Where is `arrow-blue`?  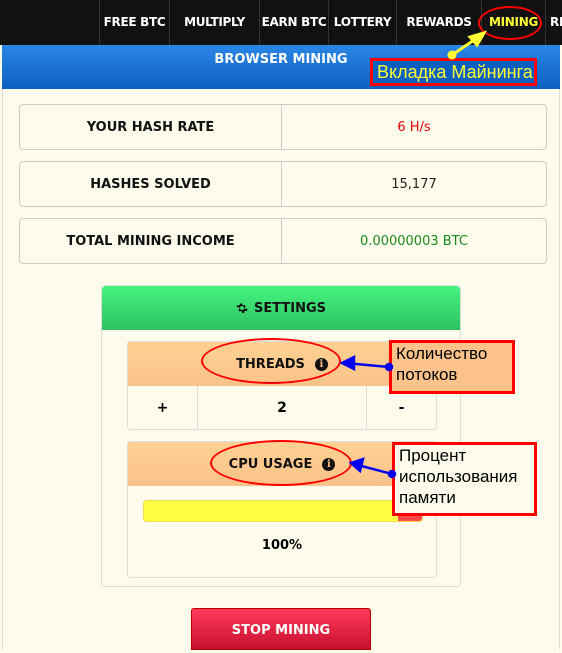 arrow-blue is located at coordinates (368, 416).